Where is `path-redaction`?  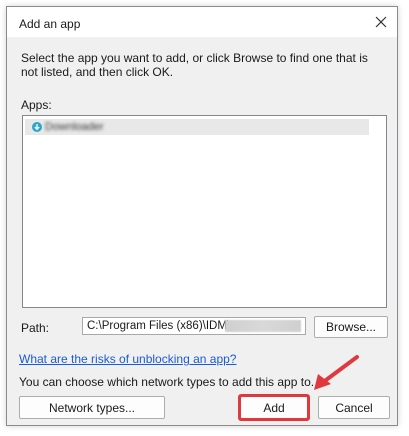
path-redaction is located at coordinates (263, 326).